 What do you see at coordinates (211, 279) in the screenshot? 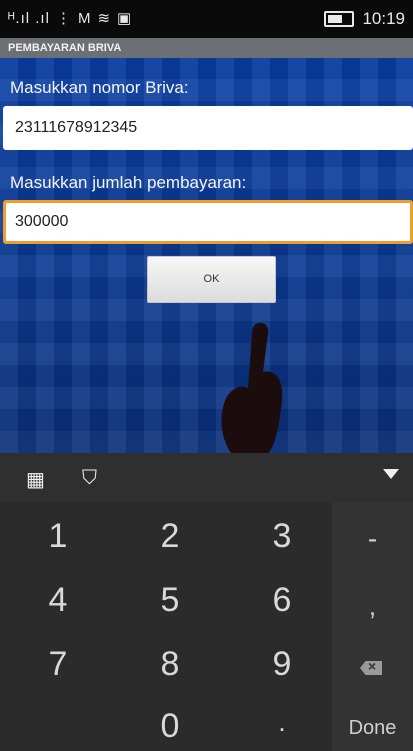
I see `ok-button: OK` at bounding box center [211, 279].